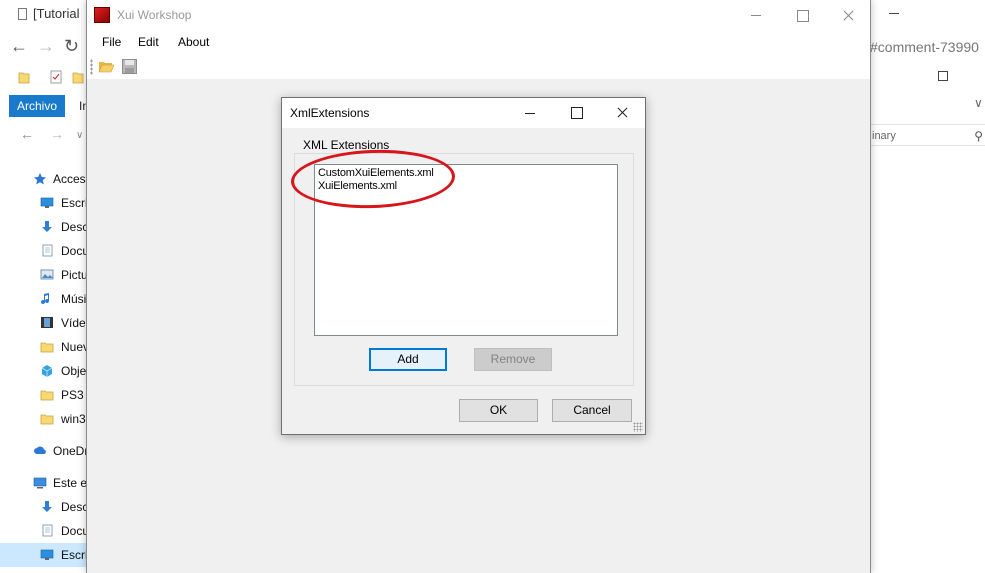 The height and width of the screenshot is (573, 985). I want to click on new-folder-icon, so click(78, 77).